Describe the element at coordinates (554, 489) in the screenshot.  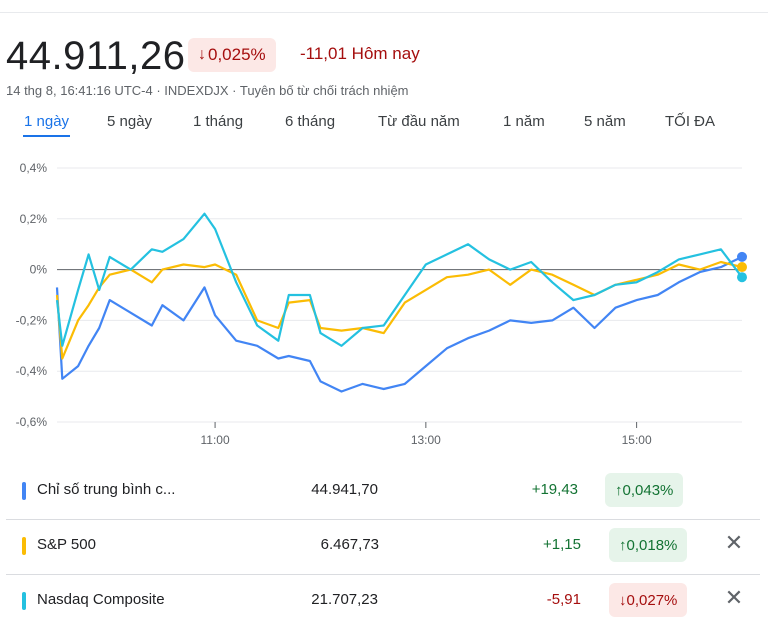
I see `compare-change: +19,43` at that location.